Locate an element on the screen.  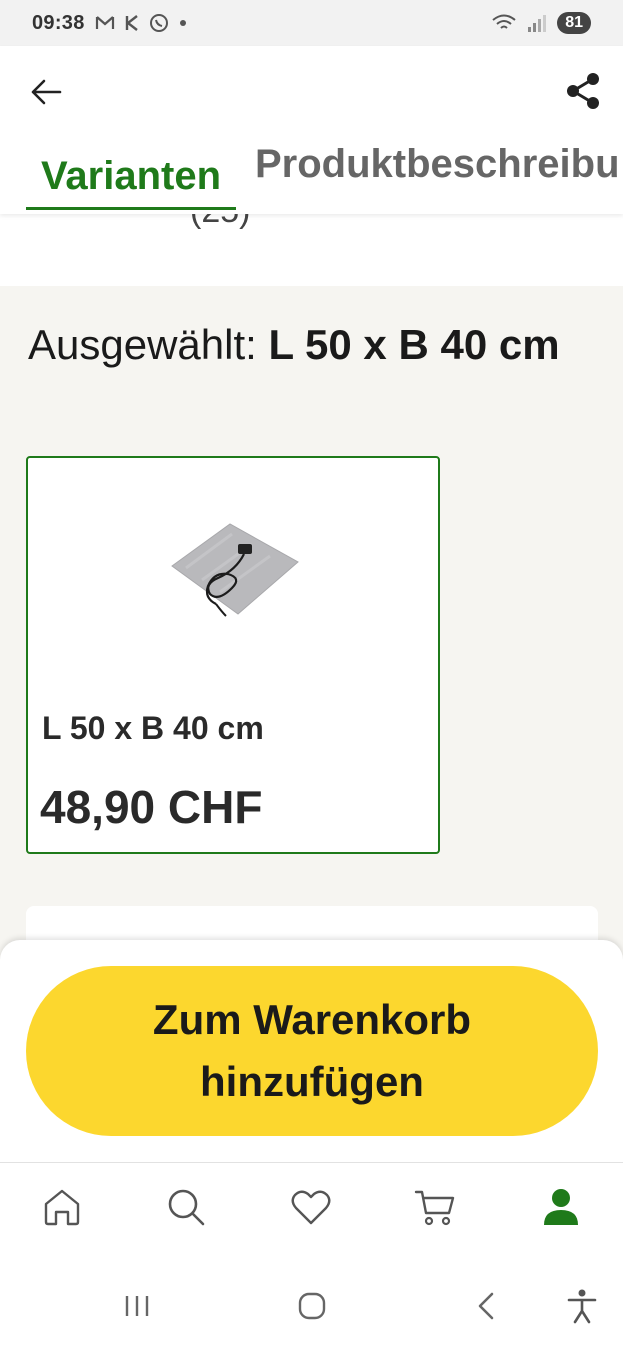
status-right: 81 is located at coordinates (541, 23).